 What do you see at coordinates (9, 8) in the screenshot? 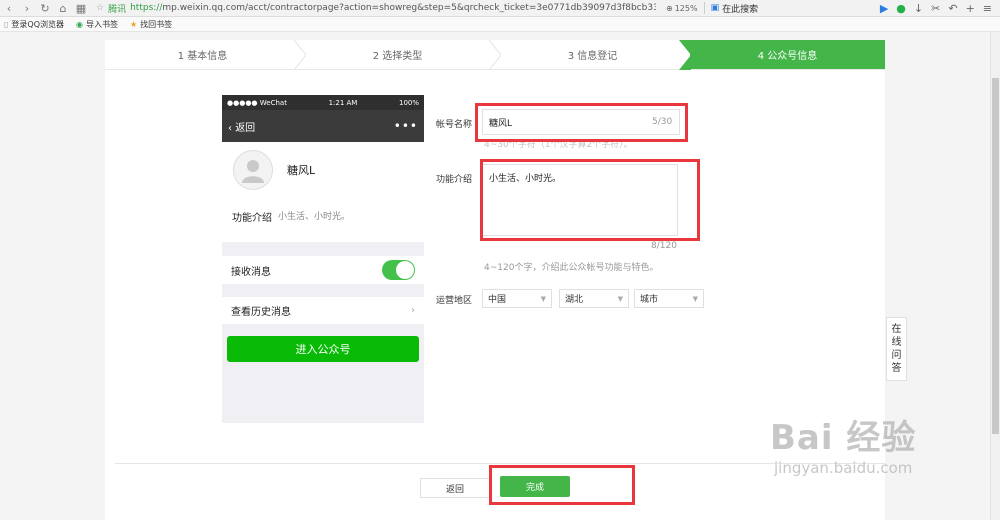
I see `back-arrow-icon: ‹` at bounding box center [9, 8].